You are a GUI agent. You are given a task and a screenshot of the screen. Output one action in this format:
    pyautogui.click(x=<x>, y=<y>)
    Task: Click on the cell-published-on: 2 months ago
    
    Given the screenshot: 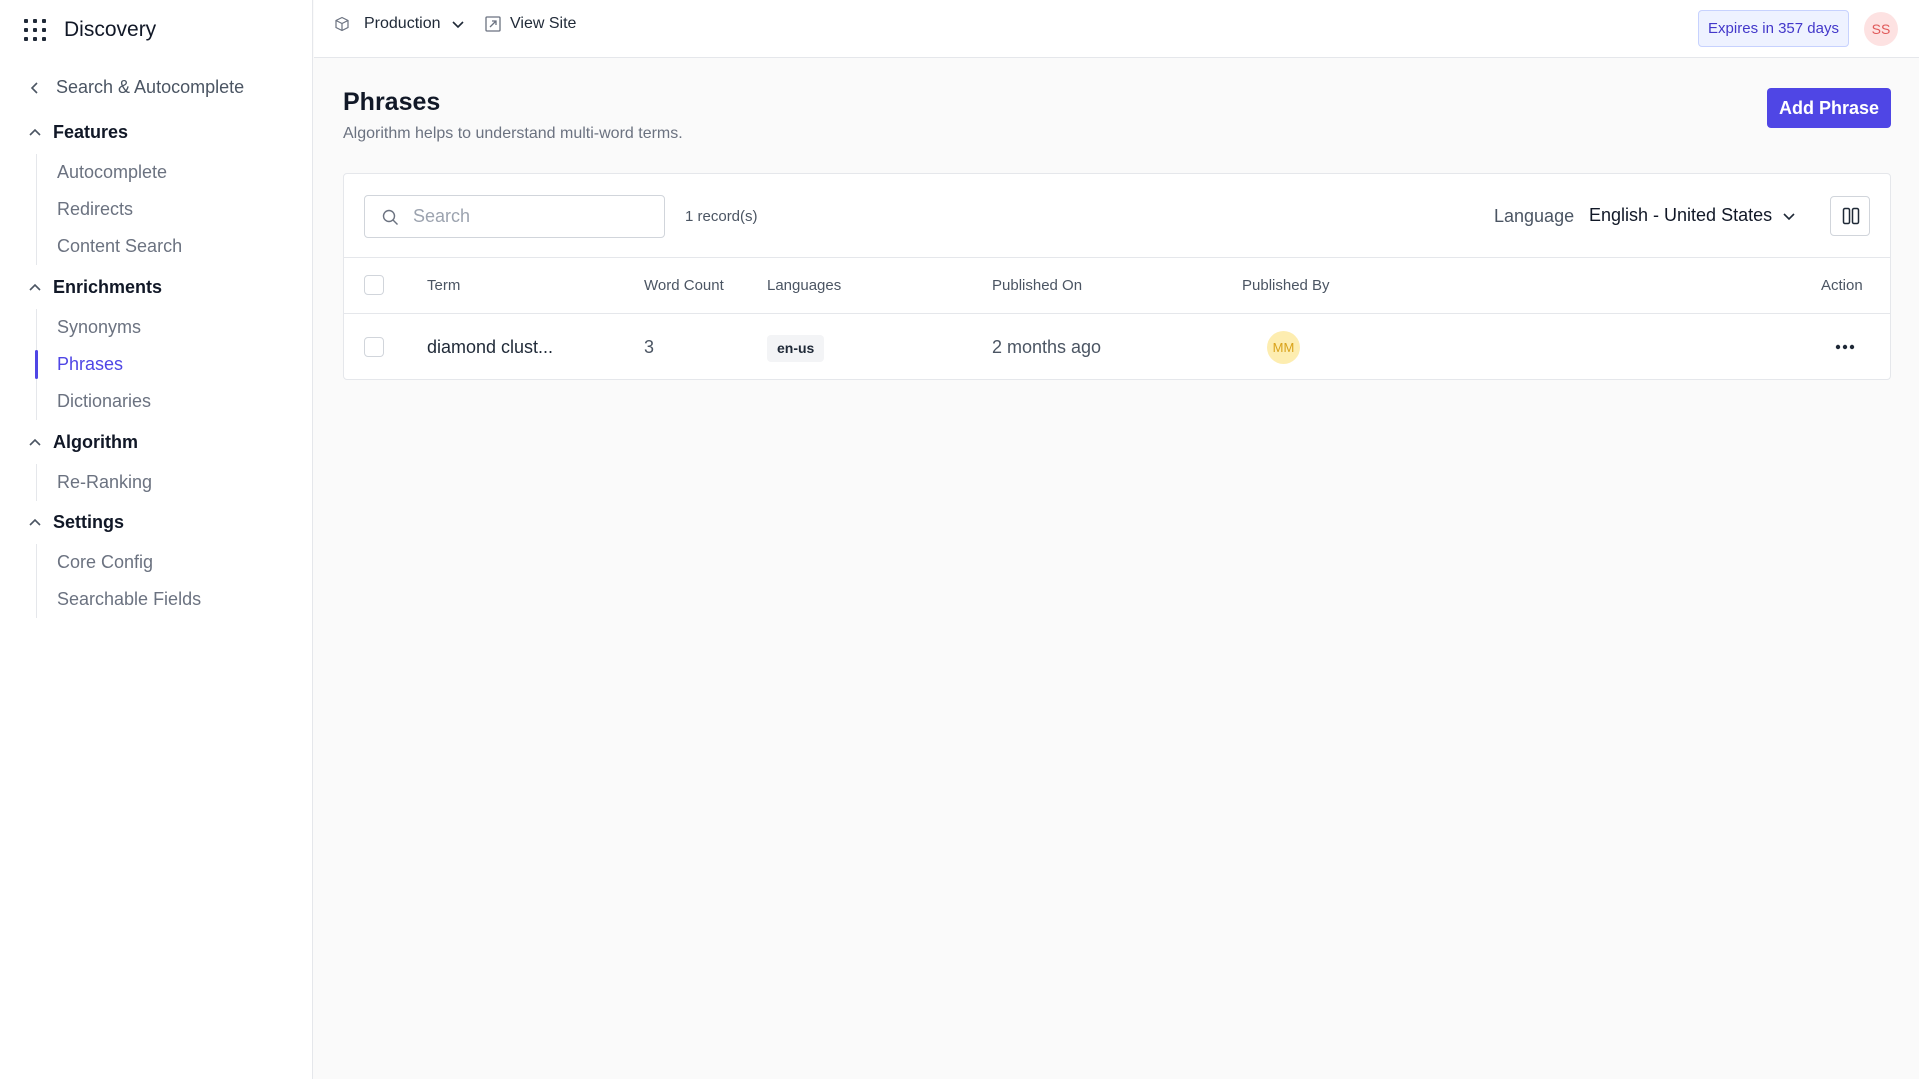 What is the action you would take?
    pyautogui.click(x=1047, y=347)
    